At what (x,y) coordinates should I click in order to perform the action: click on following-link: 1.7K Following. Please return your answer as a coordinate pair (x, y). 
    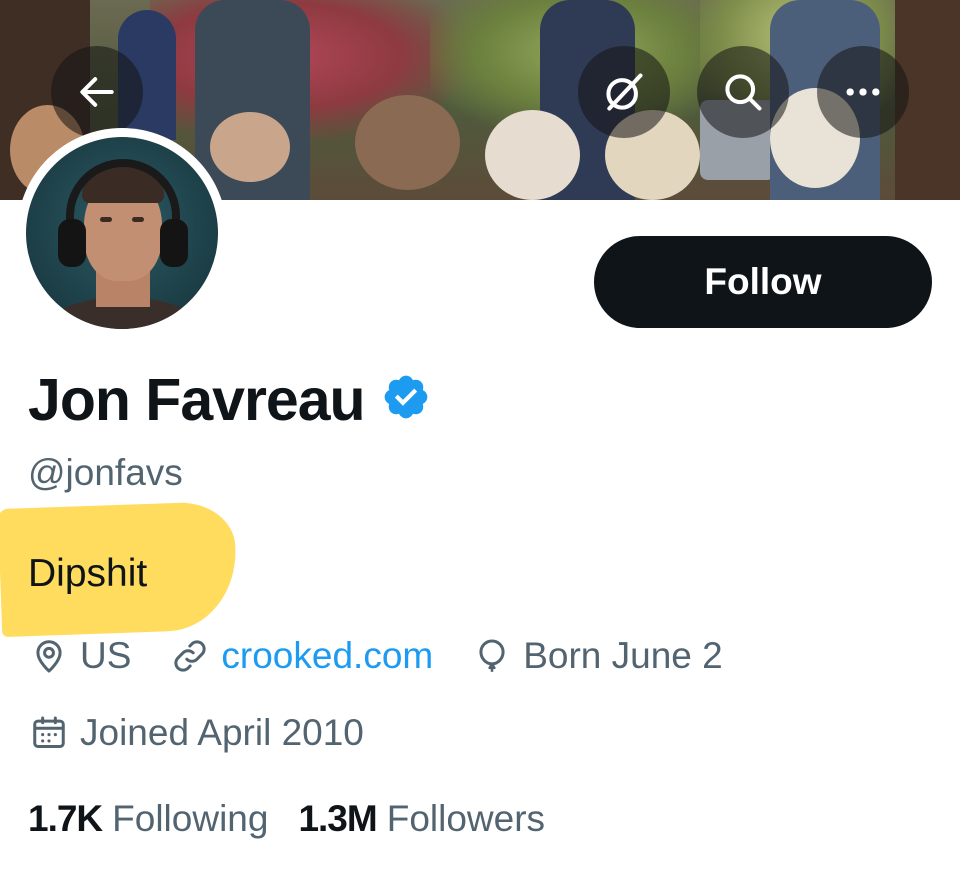
    Looking at the image, I should click on (148, 819).